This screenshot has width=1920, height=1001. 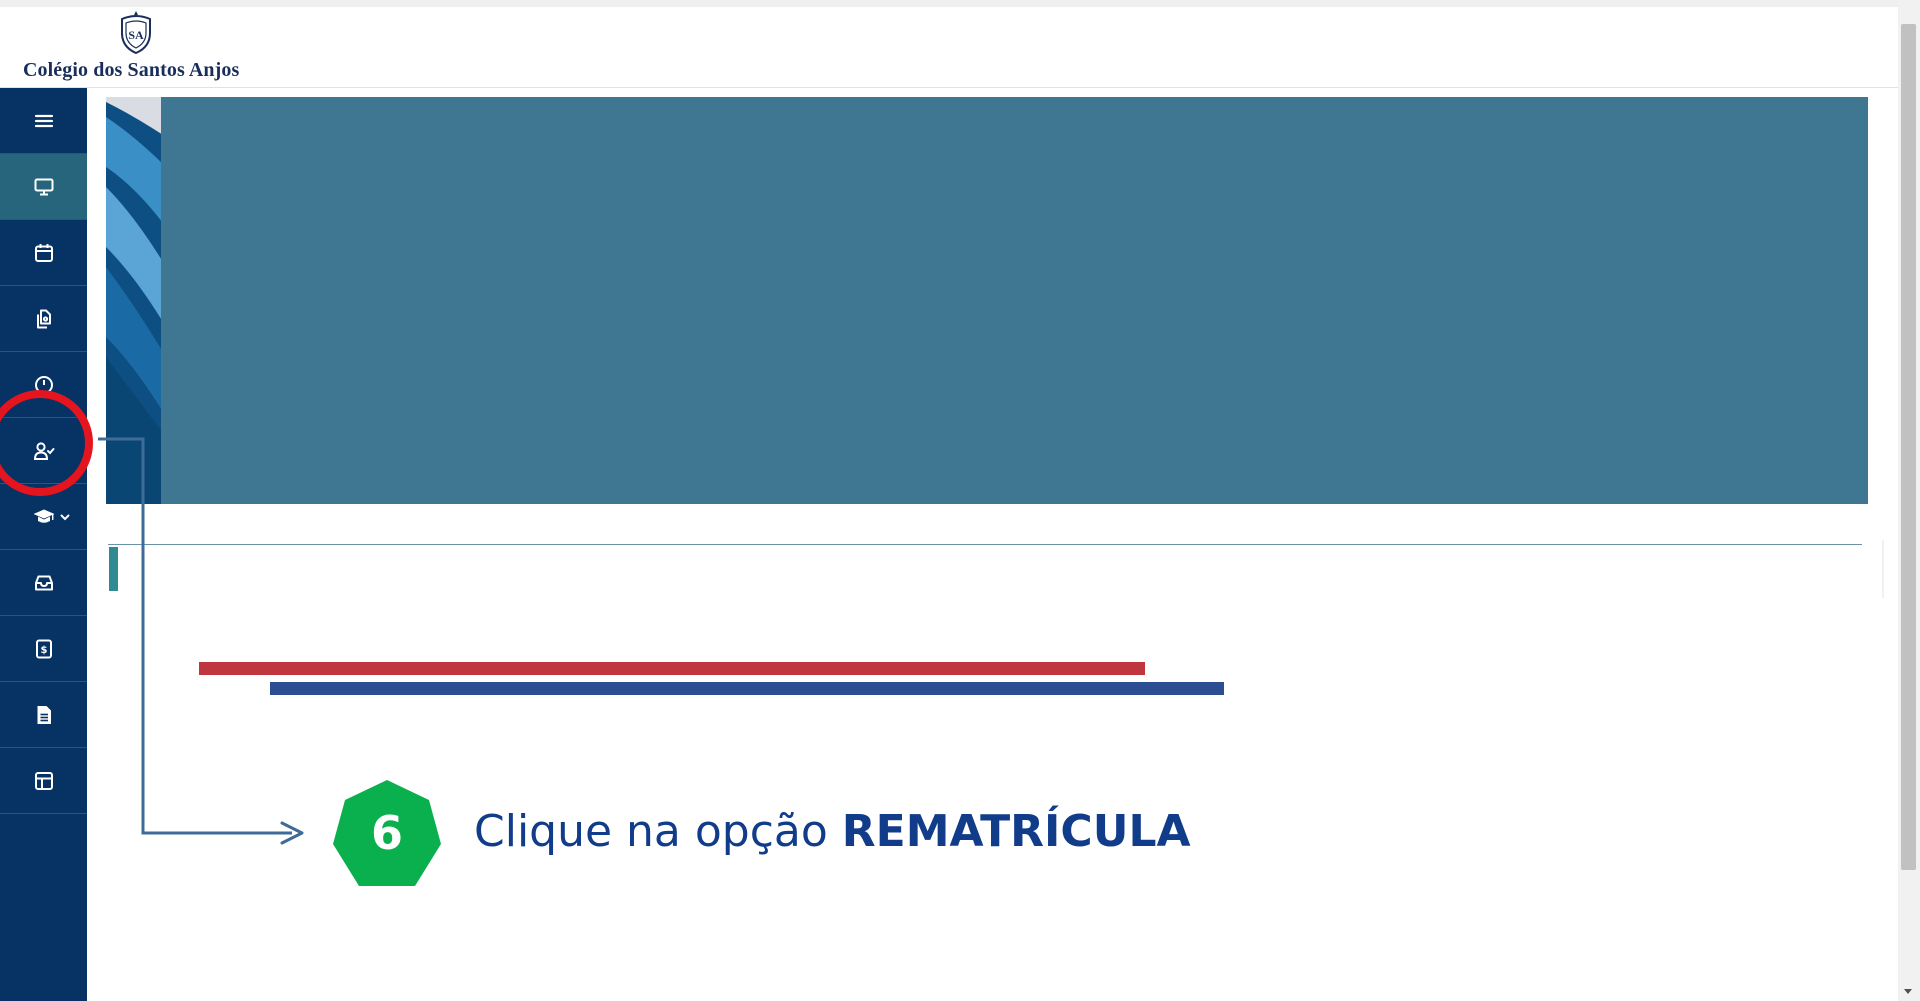 I want to click on crest-icon: SA, so click(x=136, y=33).